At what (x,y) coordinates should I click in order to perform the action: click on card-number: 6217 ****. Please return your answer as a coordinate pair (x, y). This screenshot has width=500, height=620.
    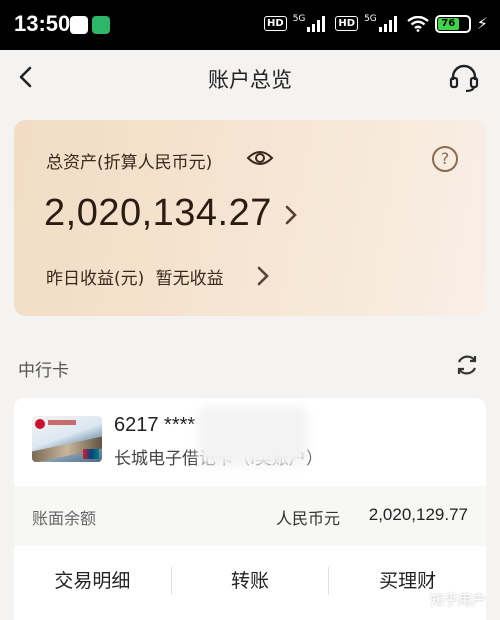
    Looking at the image, I should click on (155, 425).